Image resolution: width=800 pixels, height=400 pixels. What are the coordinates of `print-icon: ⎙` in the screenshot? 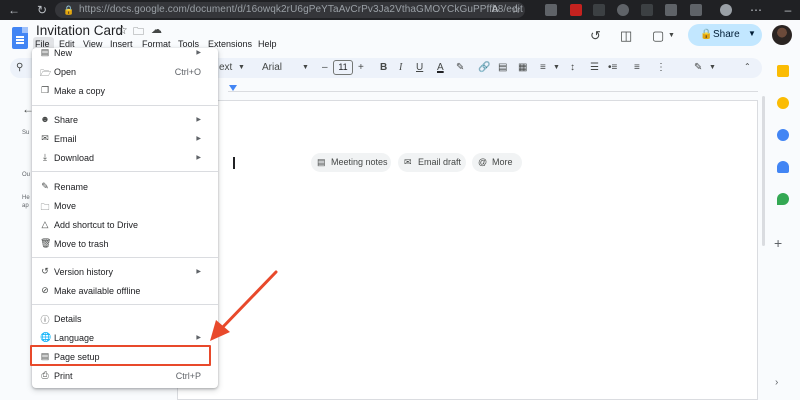 It's located at (45, 375).